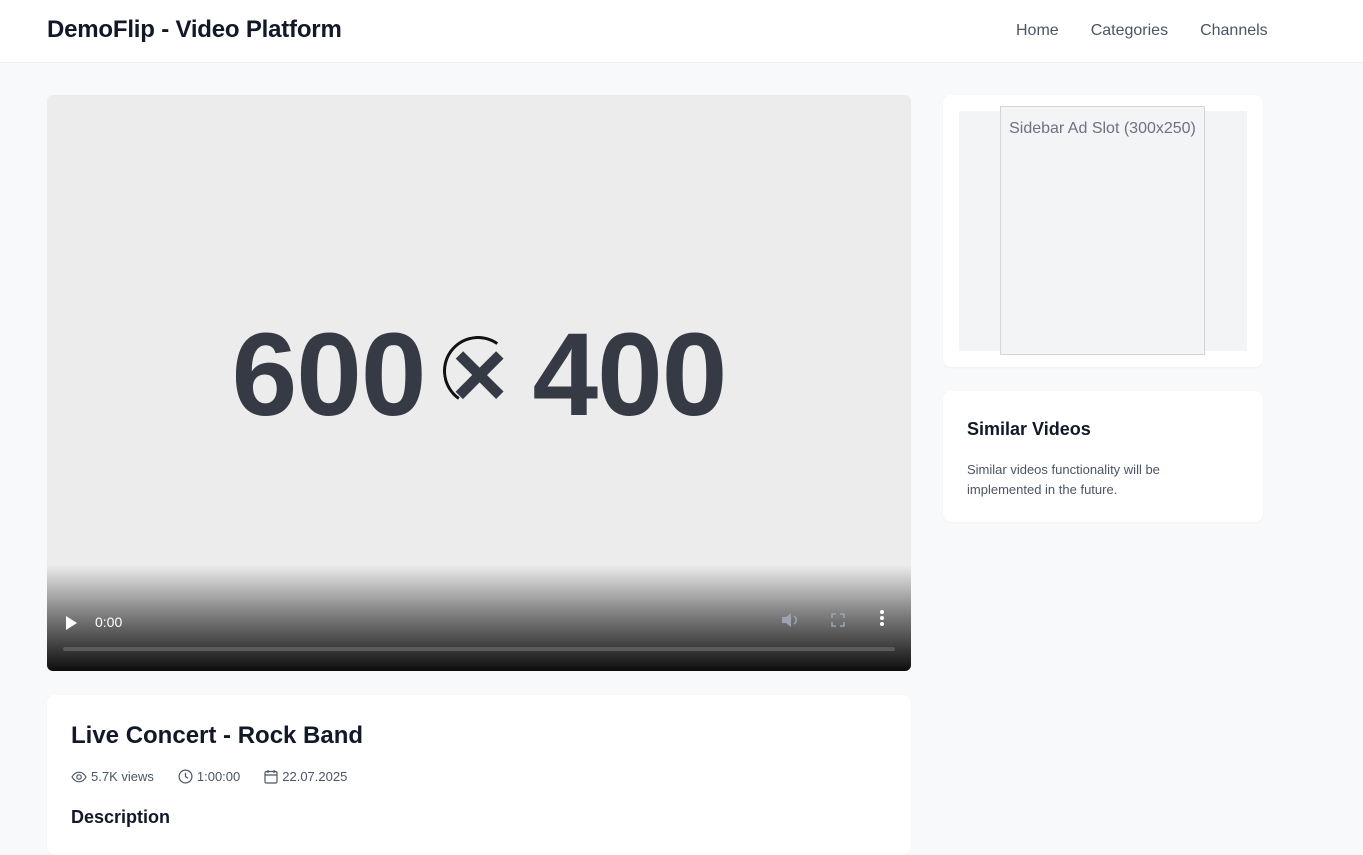 The height and width of the screenshot is (855, 1363). What do you see at coordinates (71, 623) in the screenshot?
I see `play-icon` at bounding box center [71, 623].